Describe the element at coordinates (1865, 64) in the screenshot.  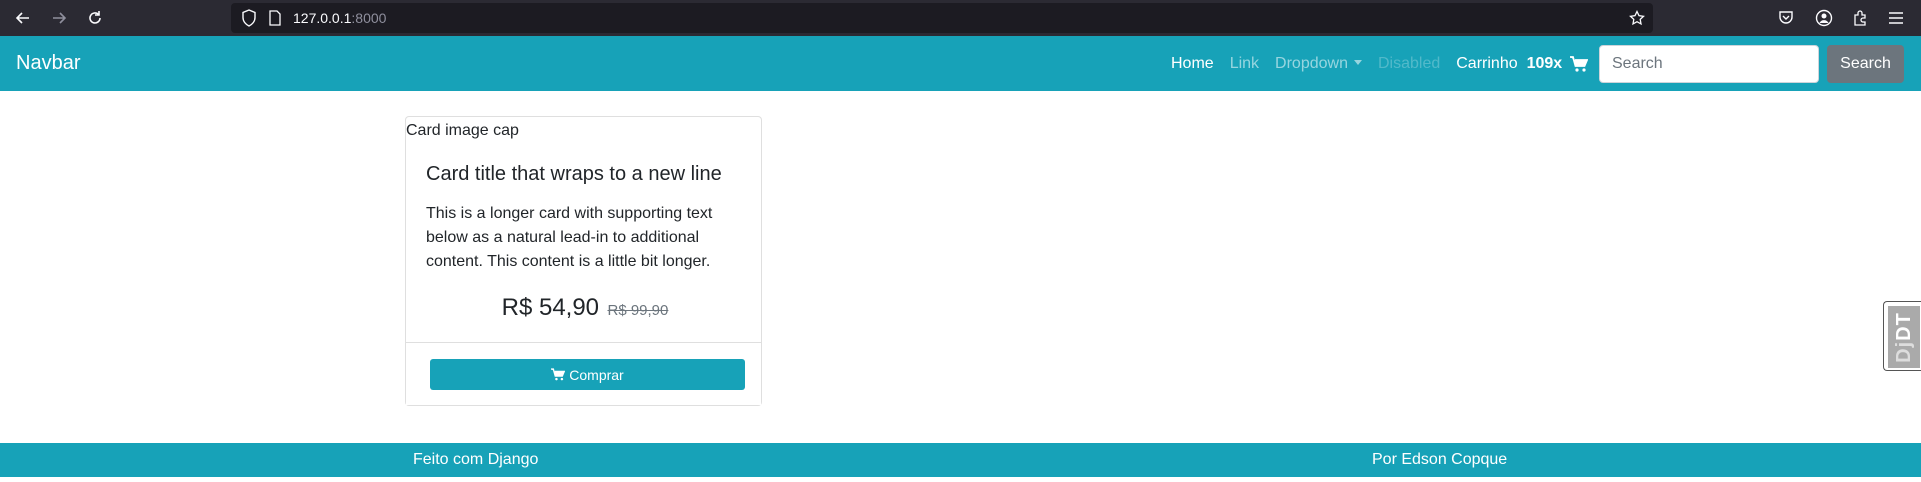
I see `search-button: Search` at that location.